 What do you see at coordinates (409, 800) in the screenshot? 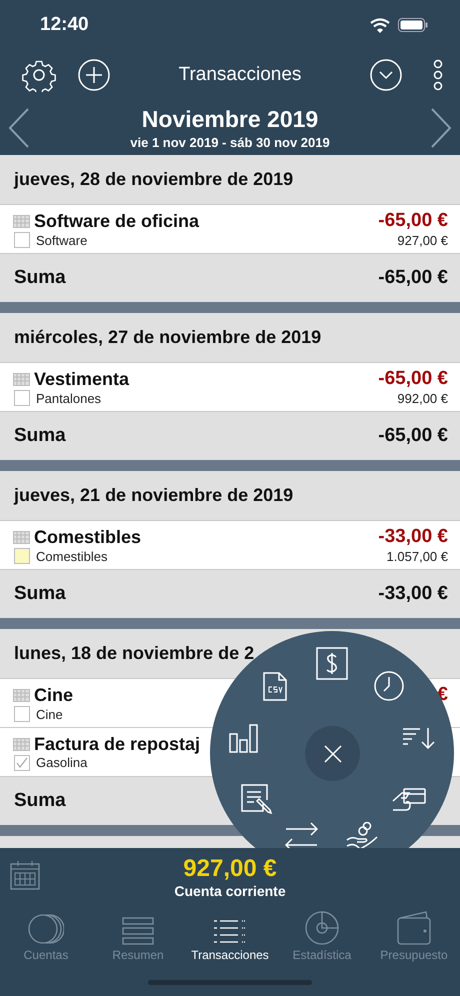
I see `card-in-hand-icon` at bounding box center [409, 800].